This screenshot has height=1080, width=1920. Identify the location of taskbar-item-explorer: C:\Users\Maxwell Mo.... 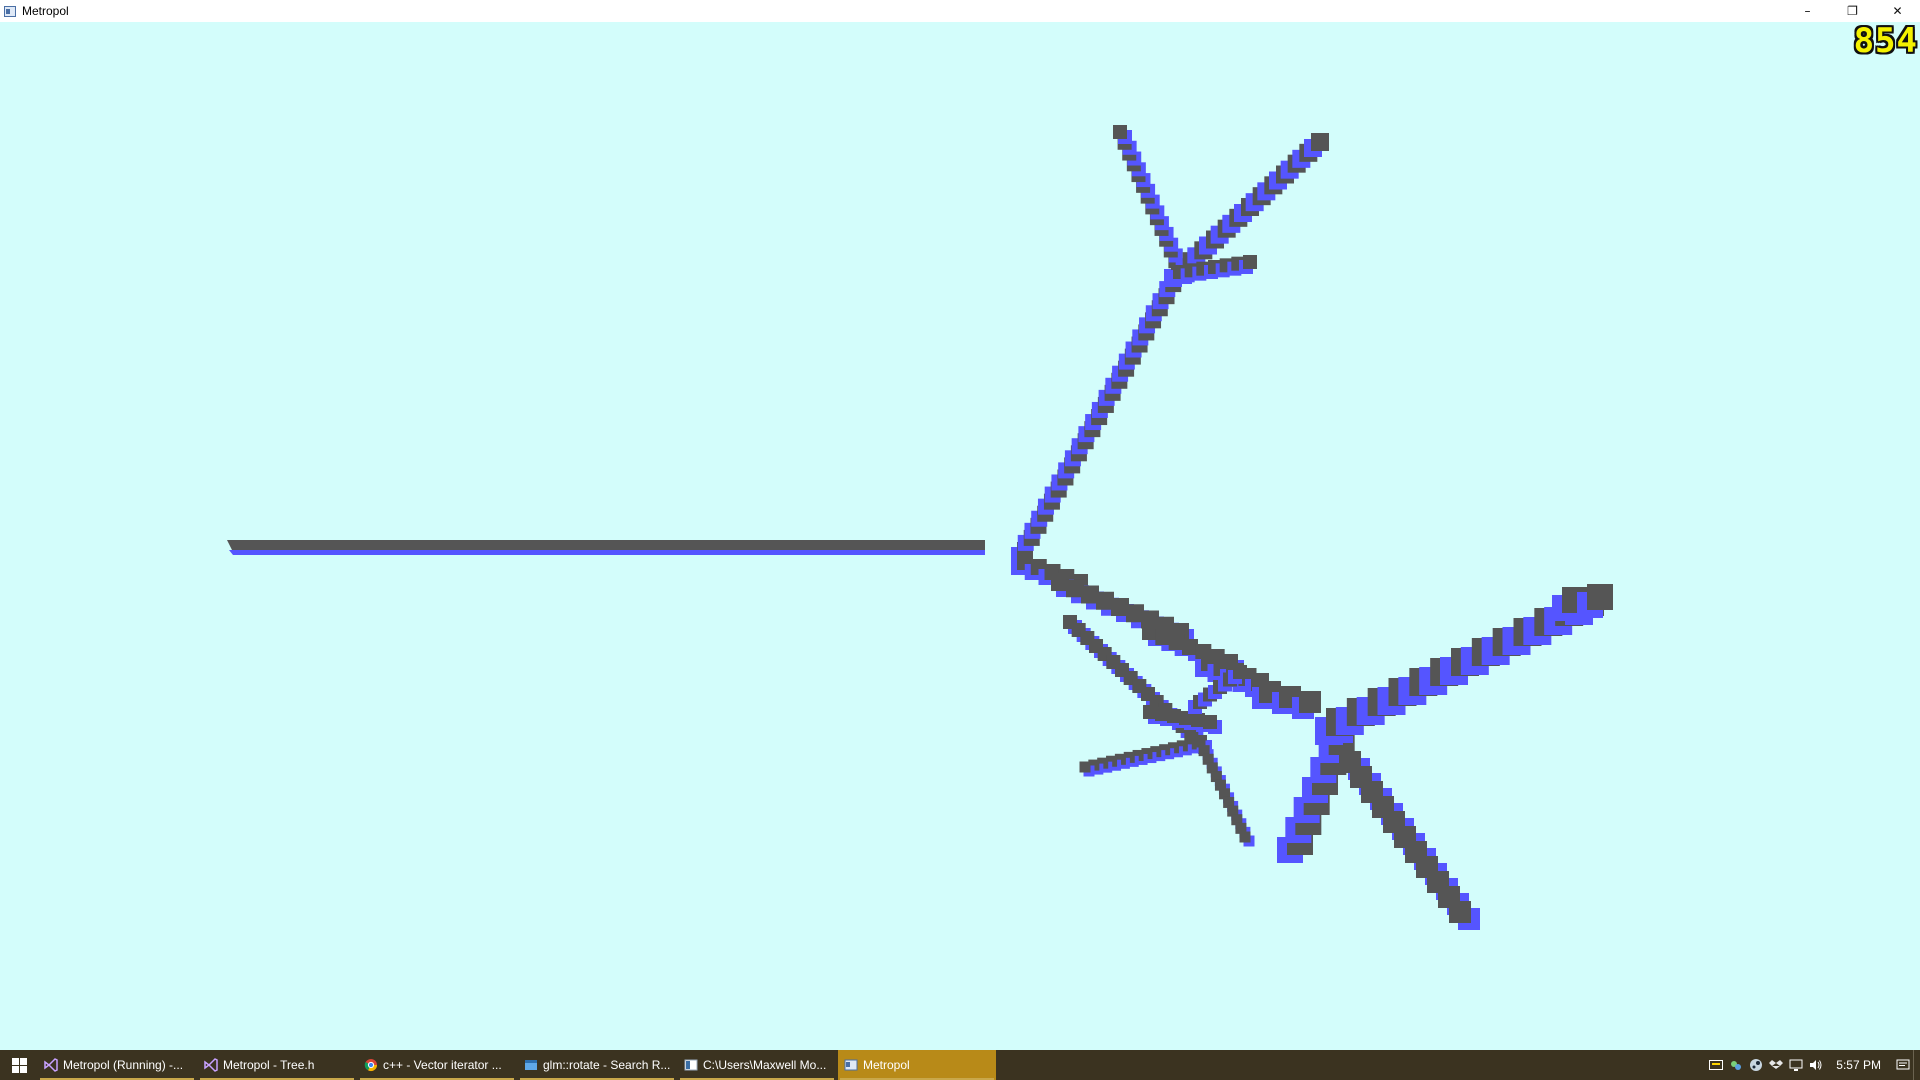
(757, 1065).